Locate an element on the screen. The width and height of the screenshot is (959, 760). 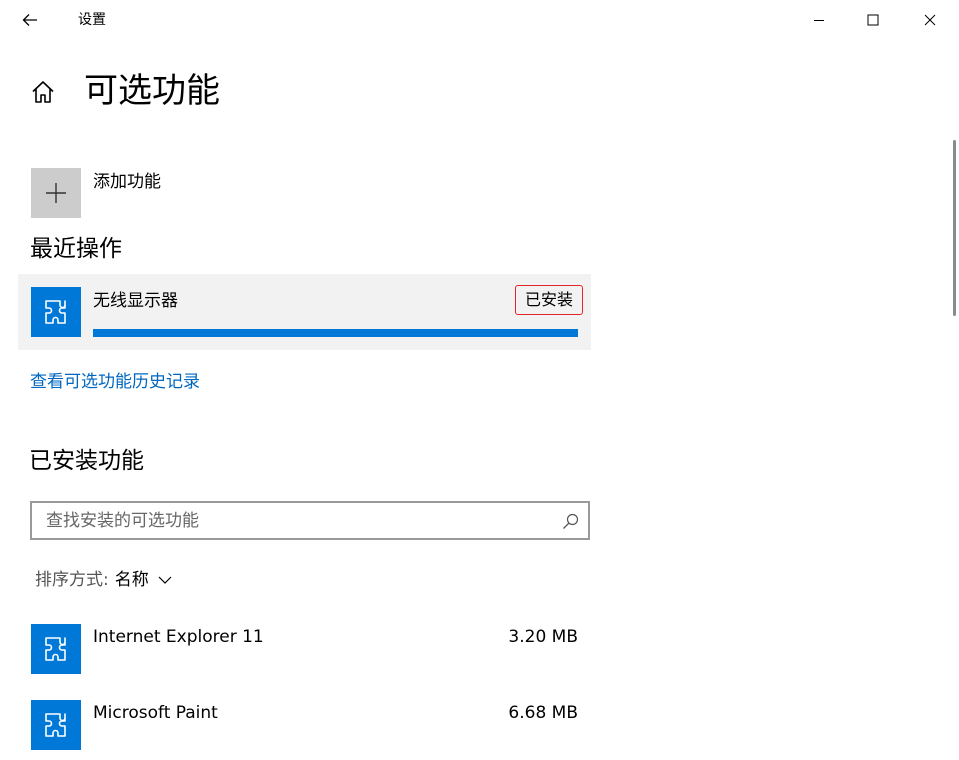
plus-icon is located at coordinates (56, 193).